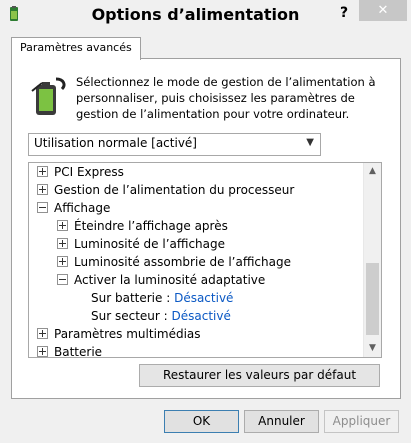 Image resolution: width=411 pixels, height=443 pixels. What do you see at coordinates (372, 299) in the screenshot?
I see `scrollbar-thumb` at bounding box center [372, 299].